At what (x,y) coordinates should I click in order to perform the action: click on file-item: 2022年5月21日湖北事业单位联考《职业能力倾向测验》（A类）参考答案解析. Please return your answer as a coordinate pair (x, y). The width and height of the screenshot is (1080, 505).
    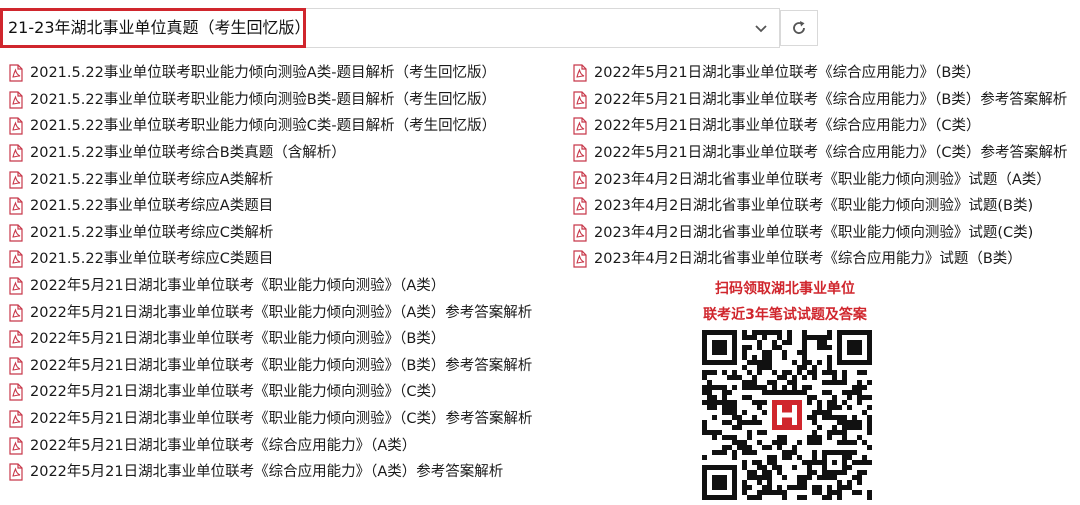
    Looking at the image, I should click on (270, 312).